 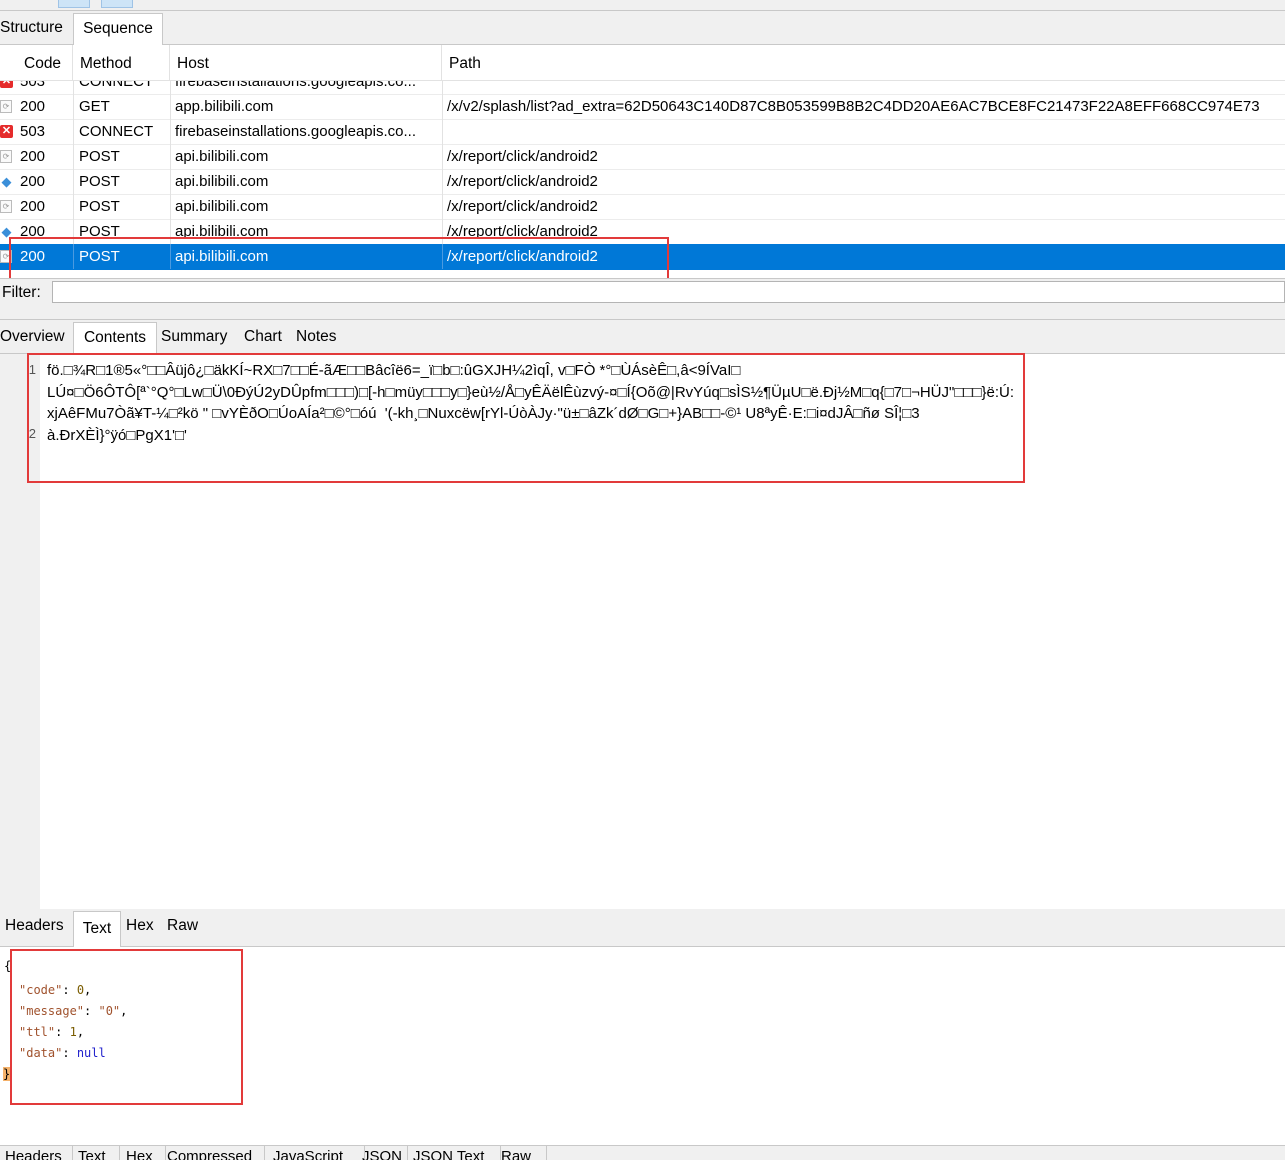 I want to click on json-key: "ttl", so click(x=37, y=1032).